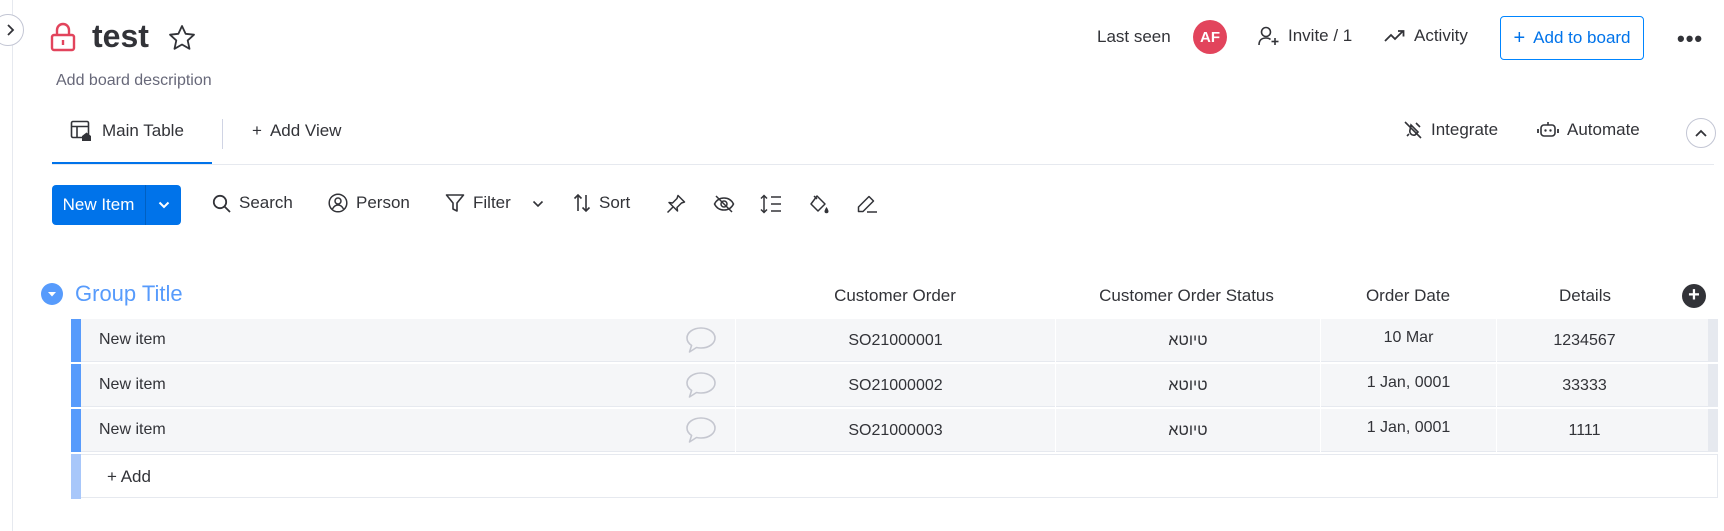 This screenshot has height=531, width=1724. I want to click on pin-icon, so click(676, 204).